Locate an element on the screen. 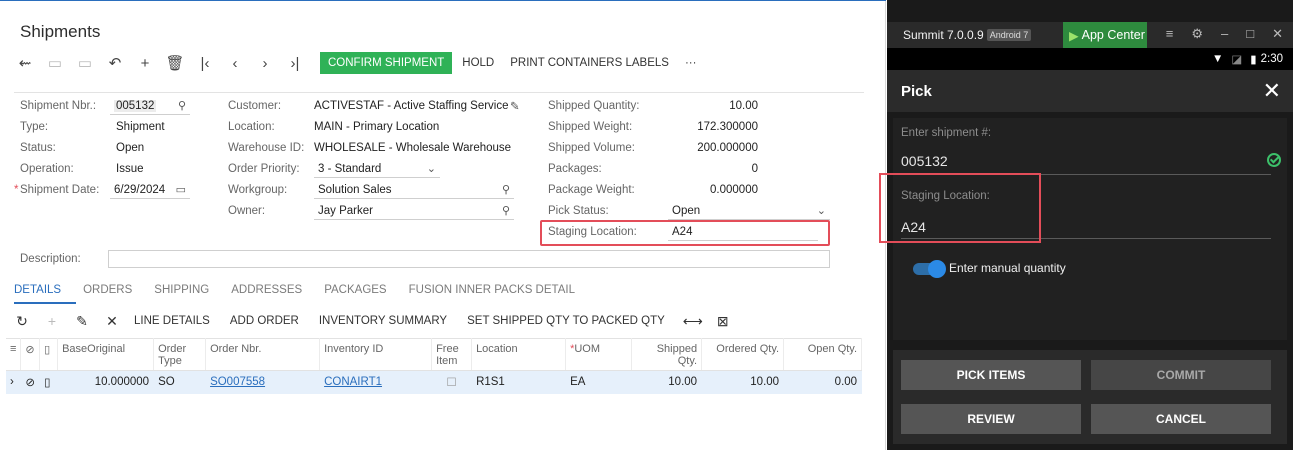 The image size is (1293, 450). commit-button: COMMIT is located at coordinates (1181, 375).